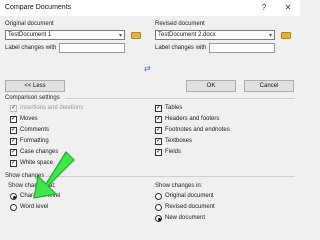 This screenshot has height=240, width=320. Describe the element at coordinates (211, 86) in the screenshot. I see `ok-button: OK` at that location.